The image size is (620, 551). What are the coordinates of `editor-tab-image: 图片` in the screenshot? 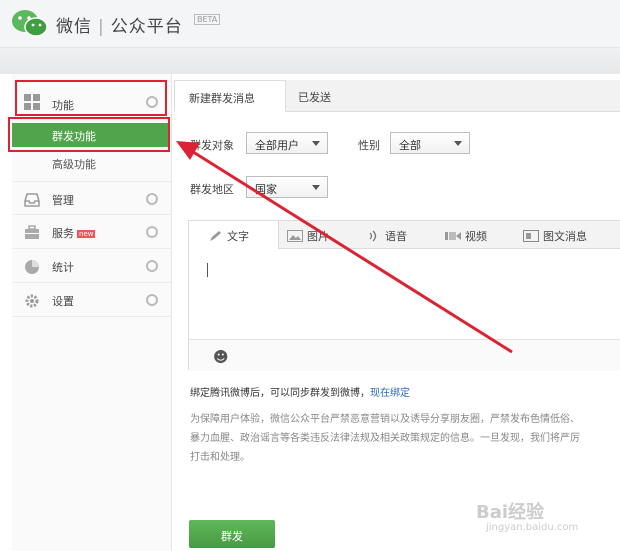 It's located at (308, 236).